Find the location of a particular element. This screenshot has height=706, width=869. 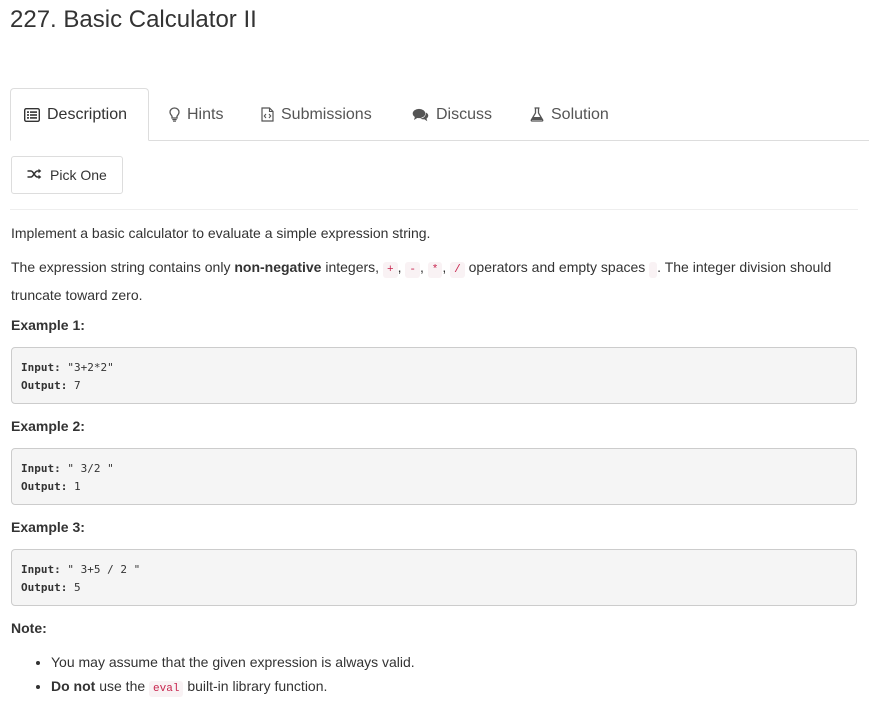

text-segment: The expression string contains only is located at coordinates (123, 267).